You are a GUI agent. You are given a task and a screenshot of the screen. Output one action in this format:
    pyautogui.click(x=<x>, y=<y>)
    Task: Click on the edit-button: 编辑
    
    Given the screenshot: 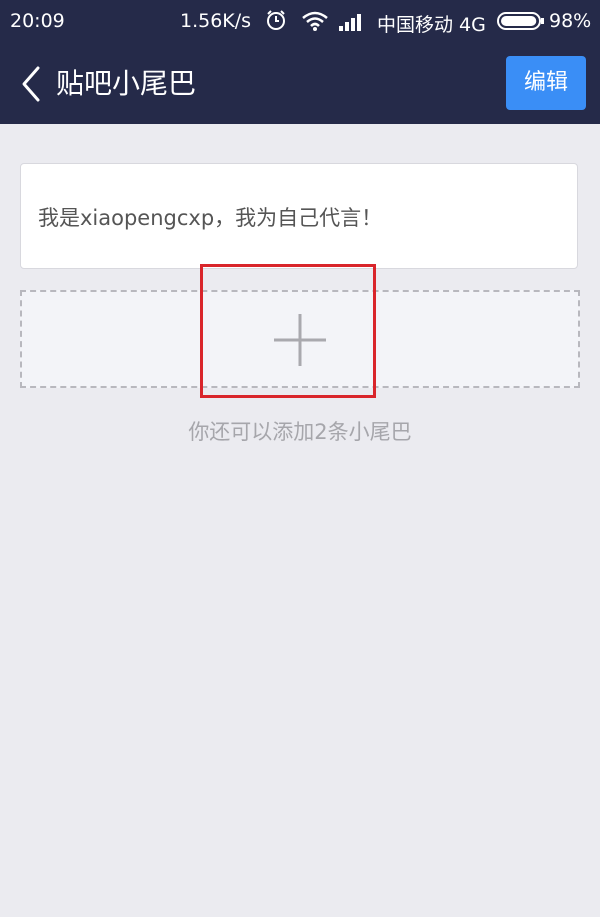 What is the action you would take?
    pyautogui.click(x=546, y=83)
    